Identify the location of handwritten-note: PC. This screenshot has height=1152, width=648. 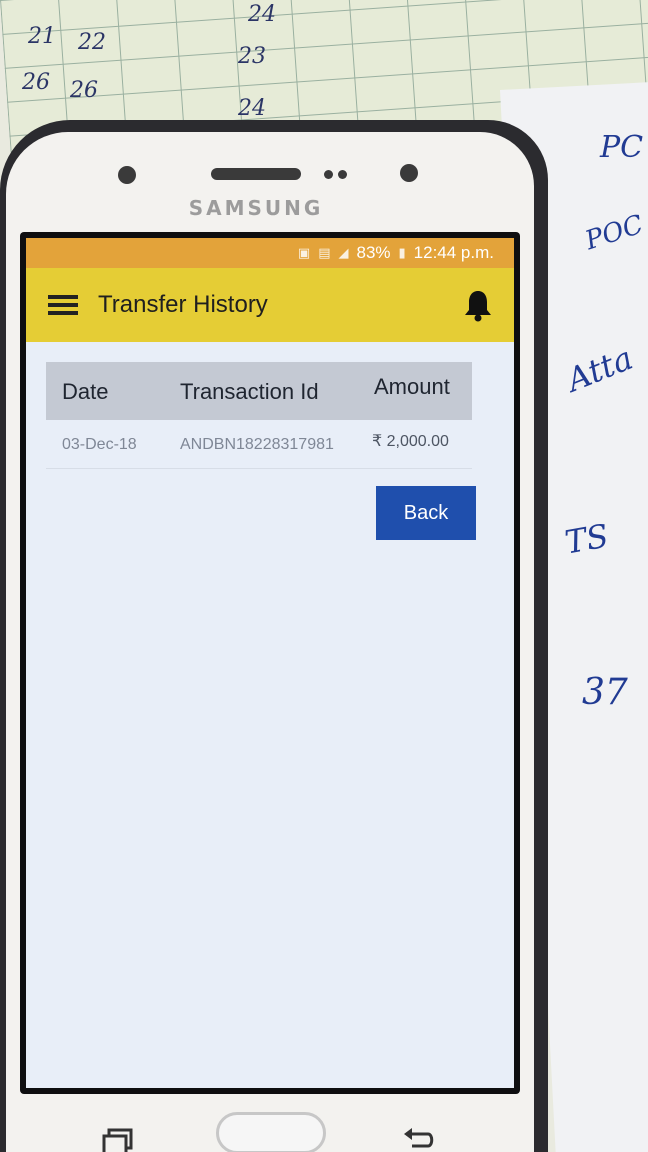
(622, 147).